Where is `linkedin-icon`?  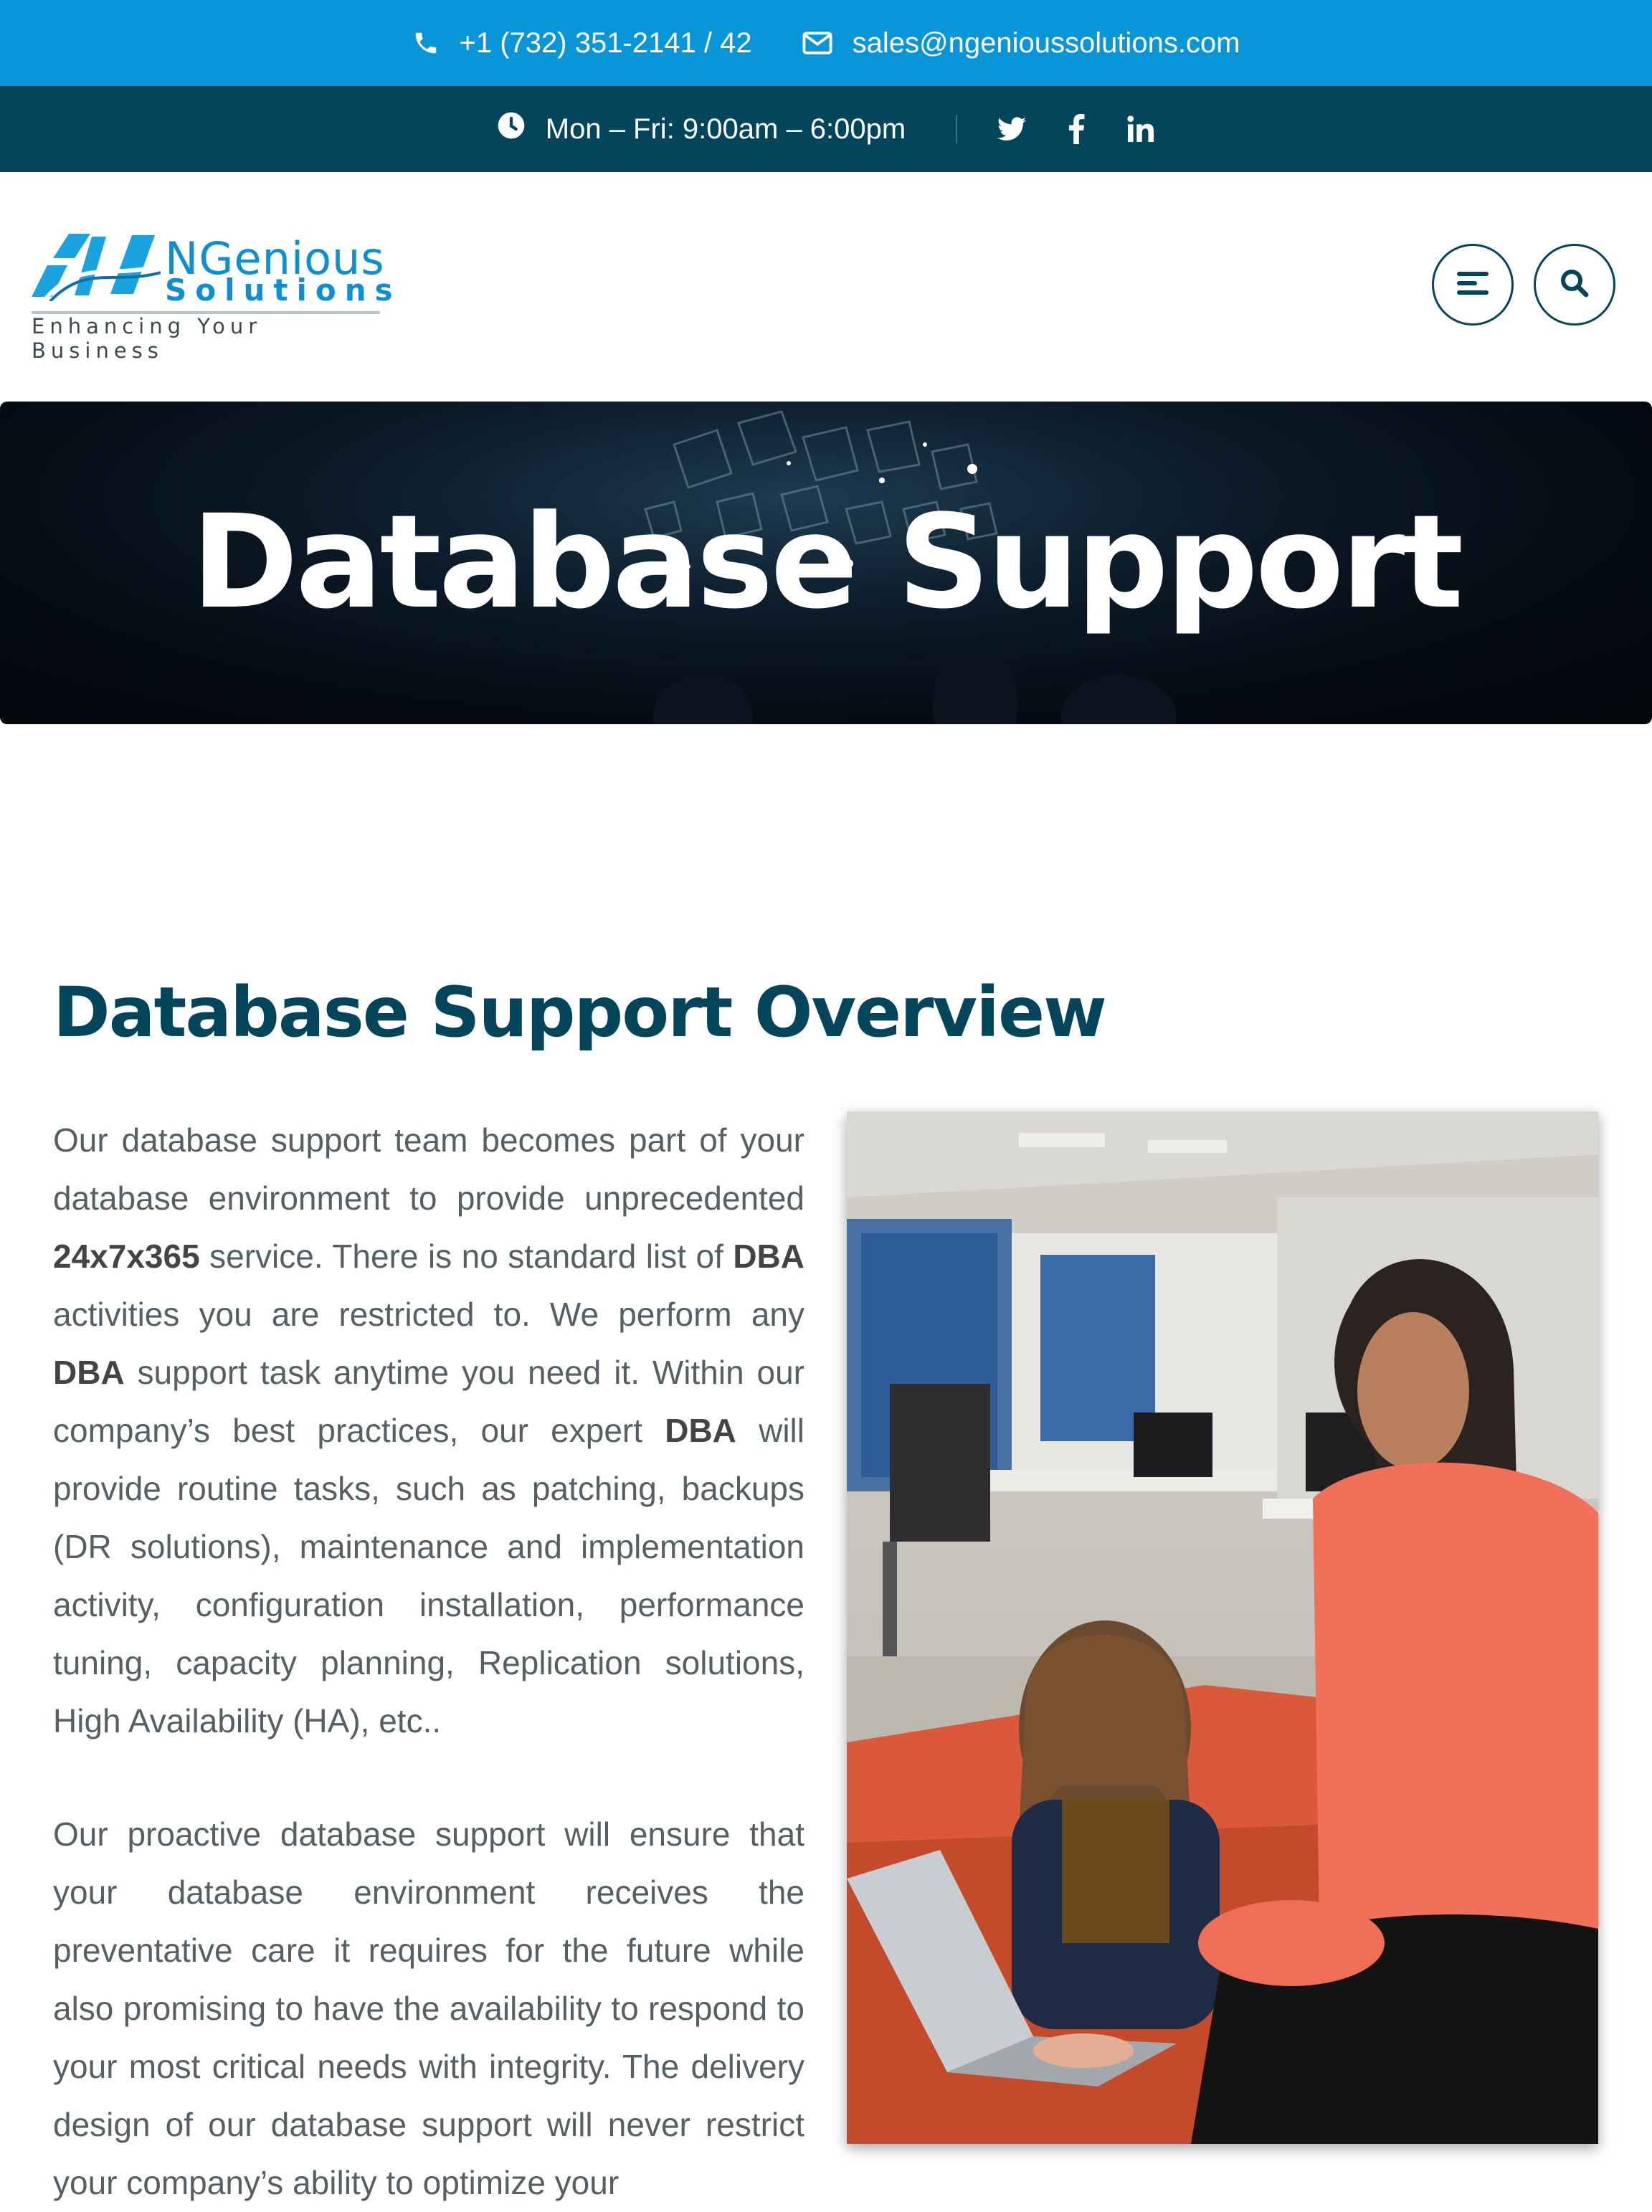
linkedin-icon is located at coordinates (1140, 129).